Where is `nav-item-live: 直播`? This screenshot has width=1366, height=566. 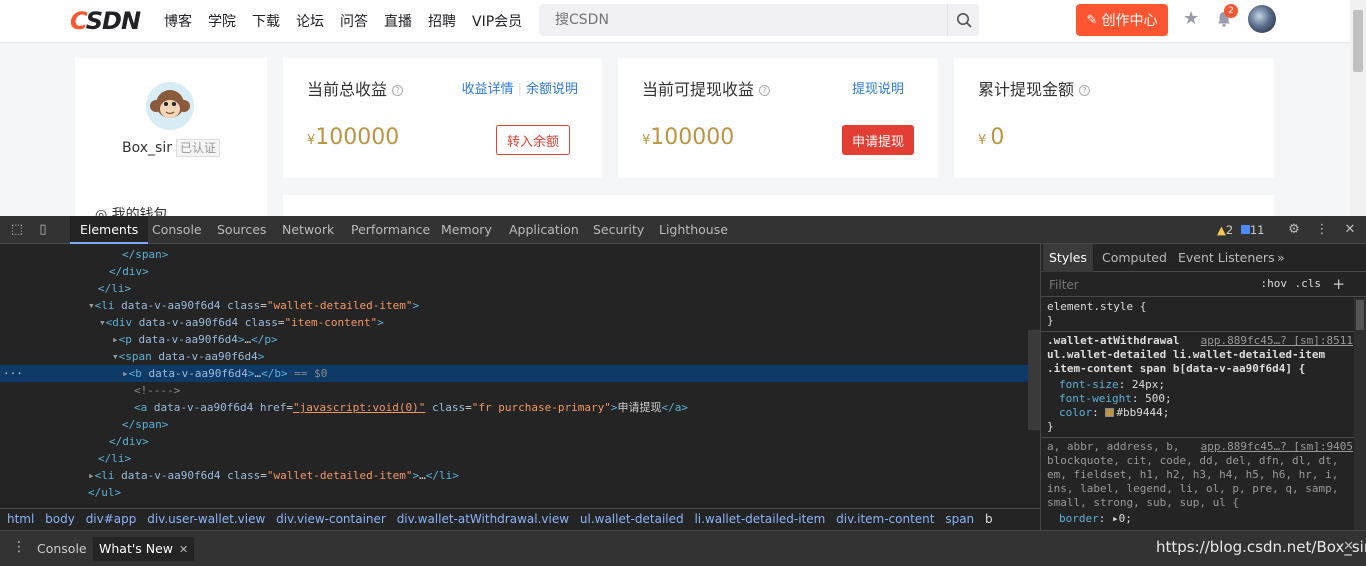 nav-item-live: 直播 is located at coordinates (398, 21).